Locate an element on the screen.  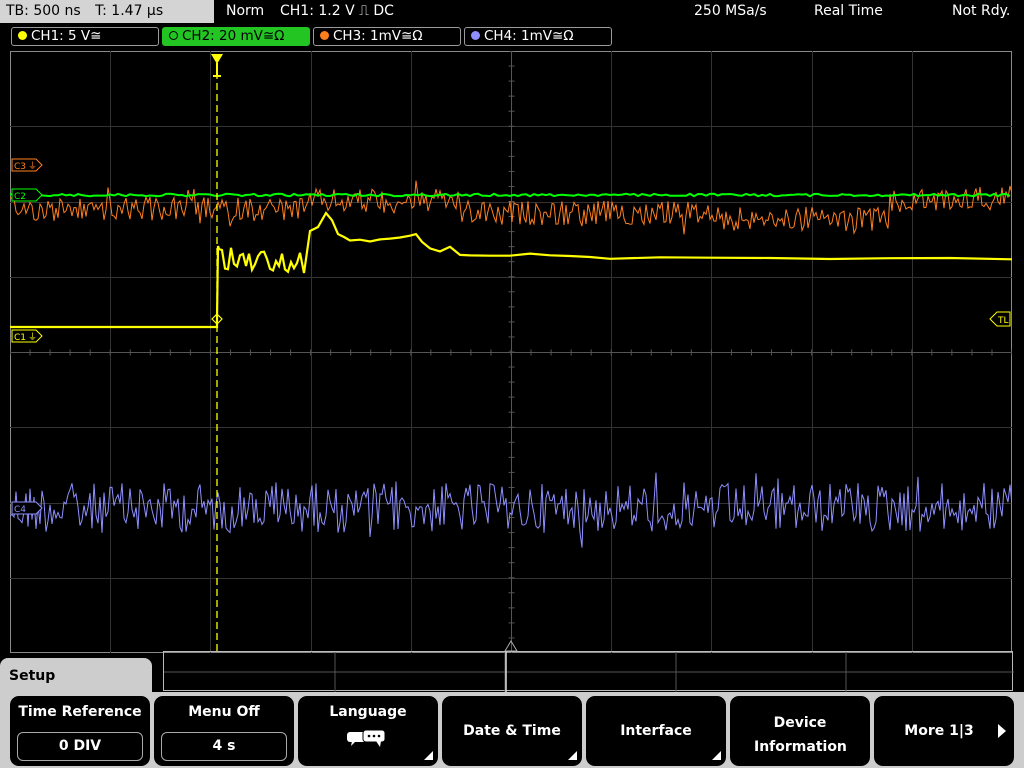
channel-4-button: CH4: 1mV≅Ω is located at coordinates (538, 36).